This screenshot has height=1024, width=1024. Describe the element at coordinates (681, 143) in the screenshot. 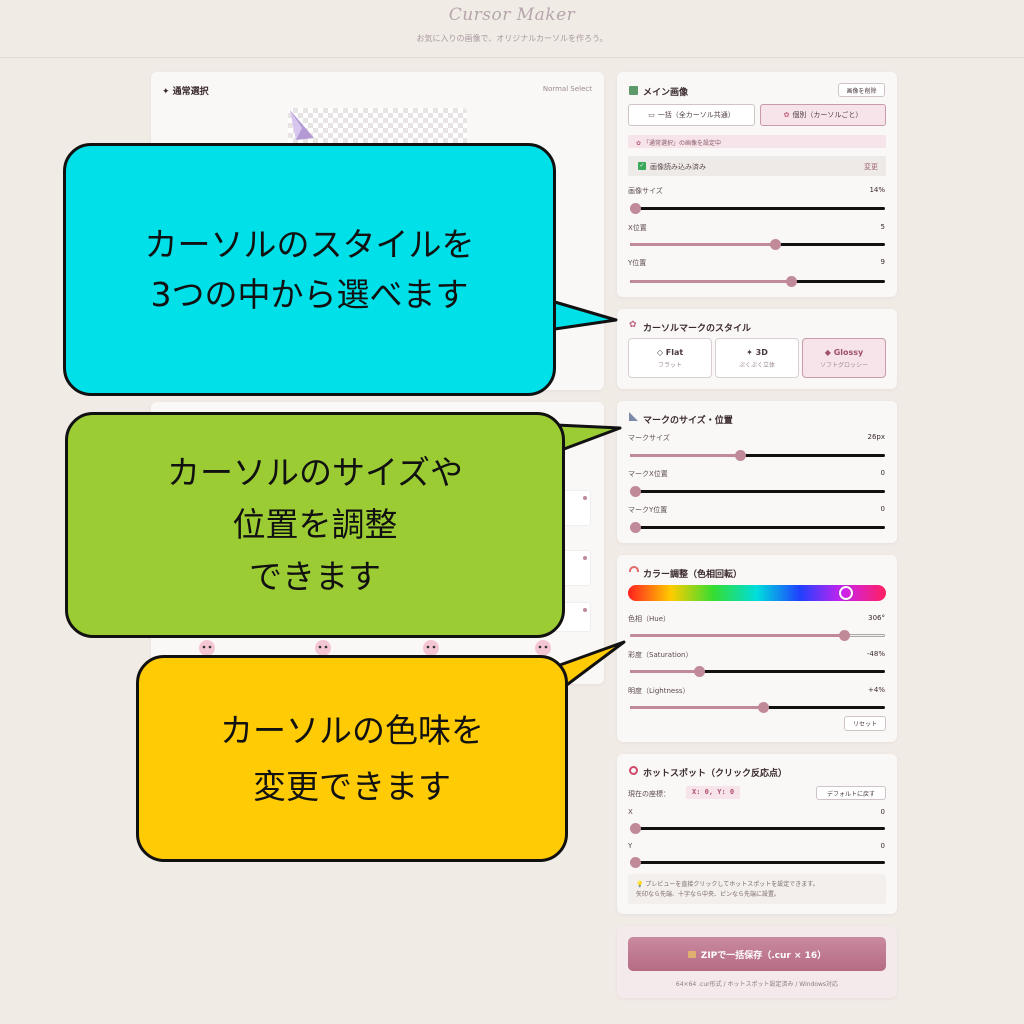

I see `setting-notice-text: 「通常選択」の画像を設定中` at that location.